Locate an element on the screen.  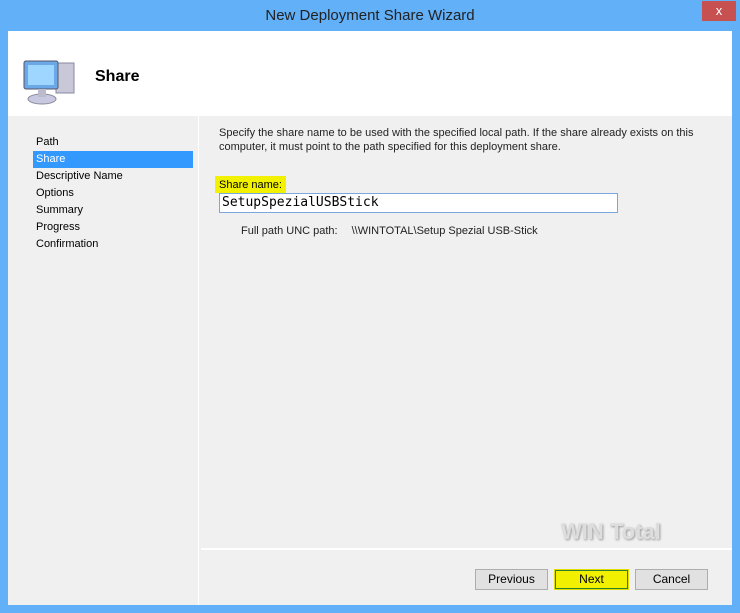
step-summary: Summary is located at coordinates (113, 210).